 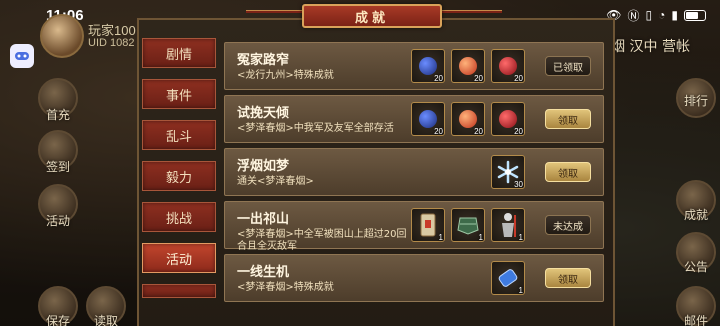 I want to click on achievement-desc: <梦泽春烟>中我军及友军全部存活, so click(x=315, y=128).